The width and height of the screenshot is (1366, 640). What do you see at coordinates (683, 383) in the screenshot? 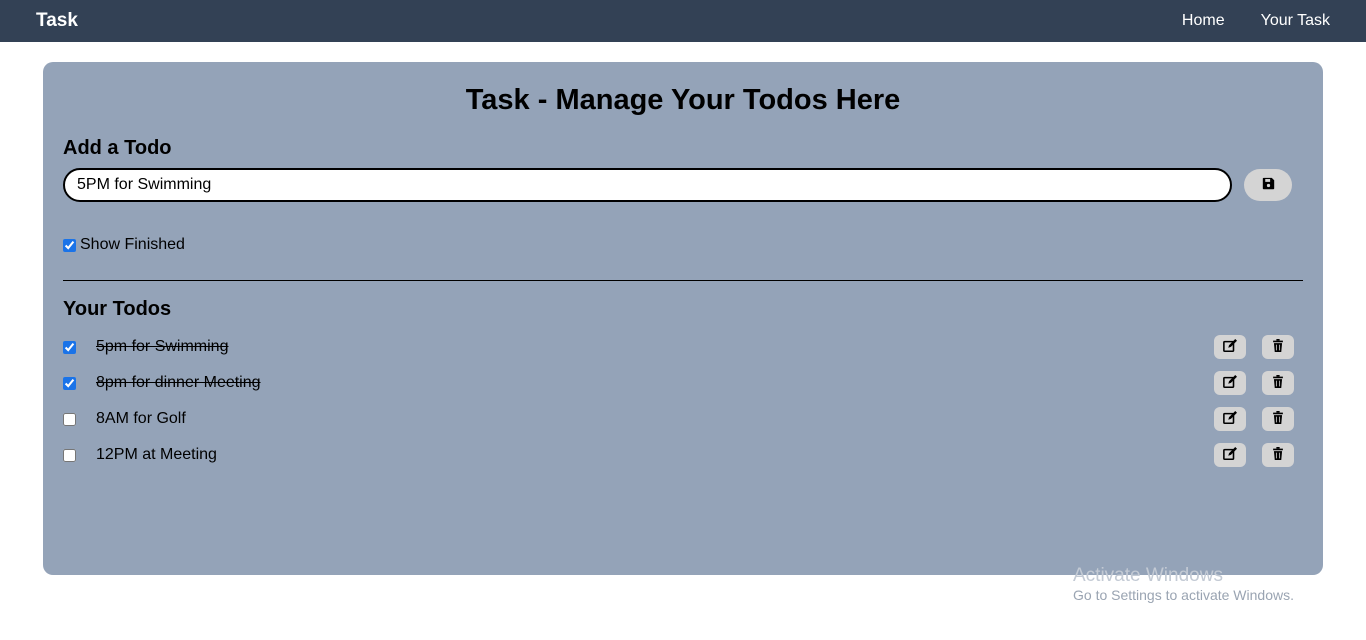
I see `todo-item: 8pm for dinner Meeting` at bounding box center [683, 383].